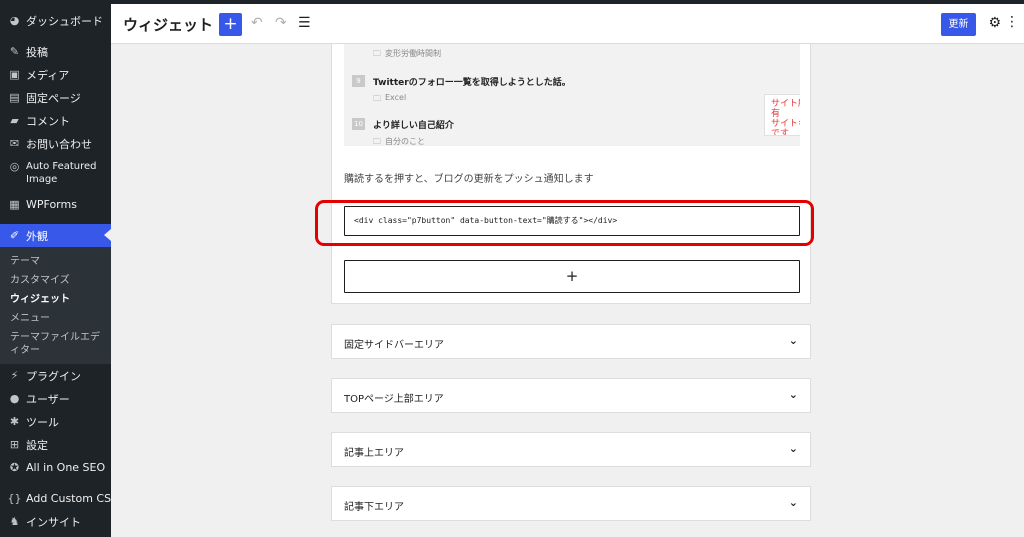 The width and height of the screenshot is (1024, 537). What do you see at coordinates (14, 166) in the screenshot?
I see `image-icon: ◎` at bounding box center [14, 166].